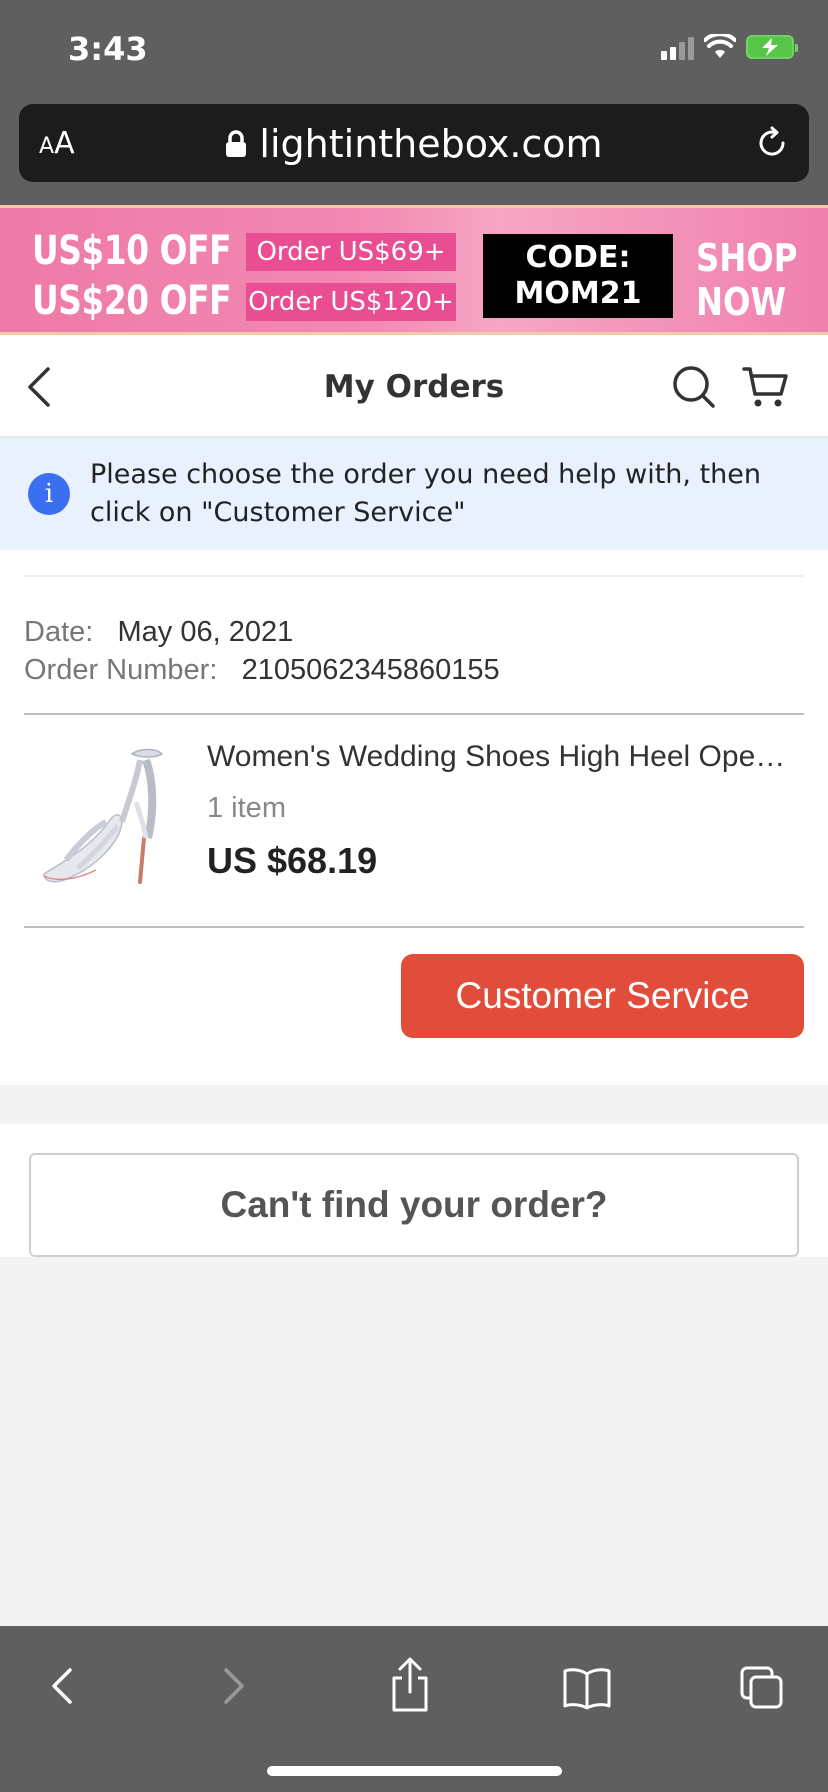 The width and height of the screenshot is (828, 1792). What do you see at coordinates (351, 302) in the screenshot?
I see `promo-condition-2: Order US$120+` at bounding box center [351, 302].